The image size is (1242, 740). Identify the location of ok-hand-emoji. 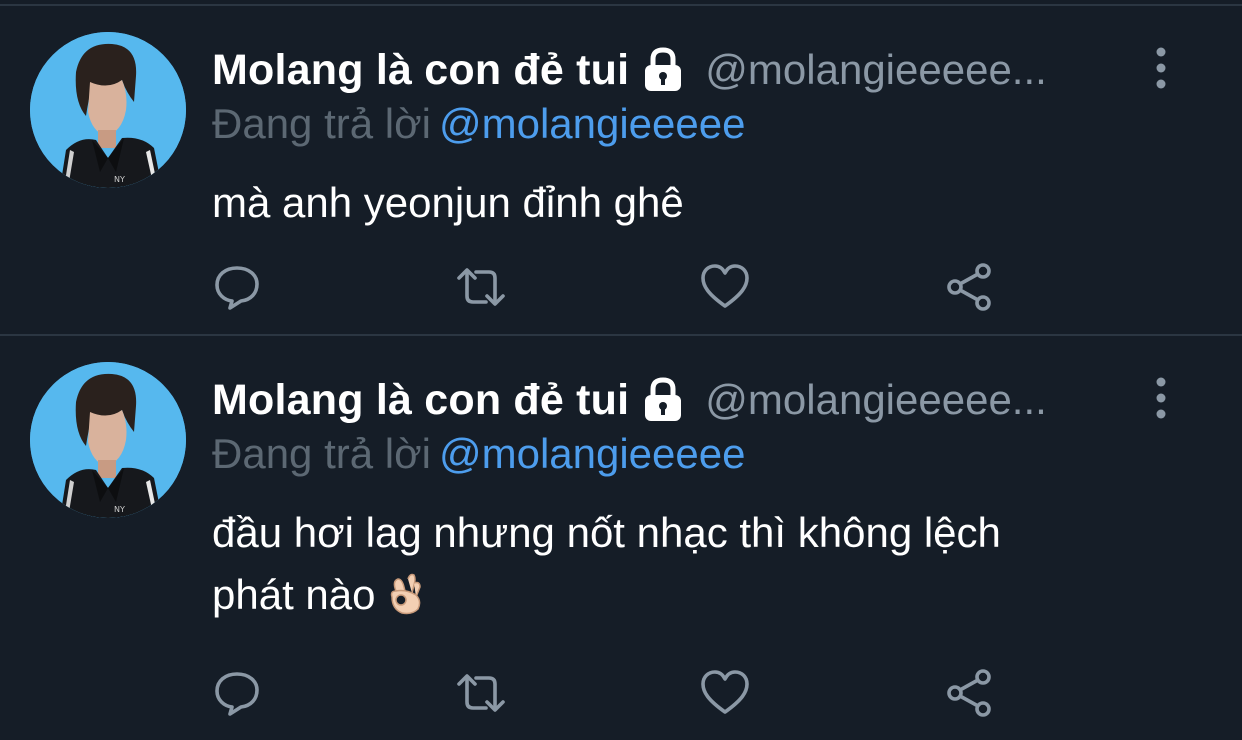
(406, 592).